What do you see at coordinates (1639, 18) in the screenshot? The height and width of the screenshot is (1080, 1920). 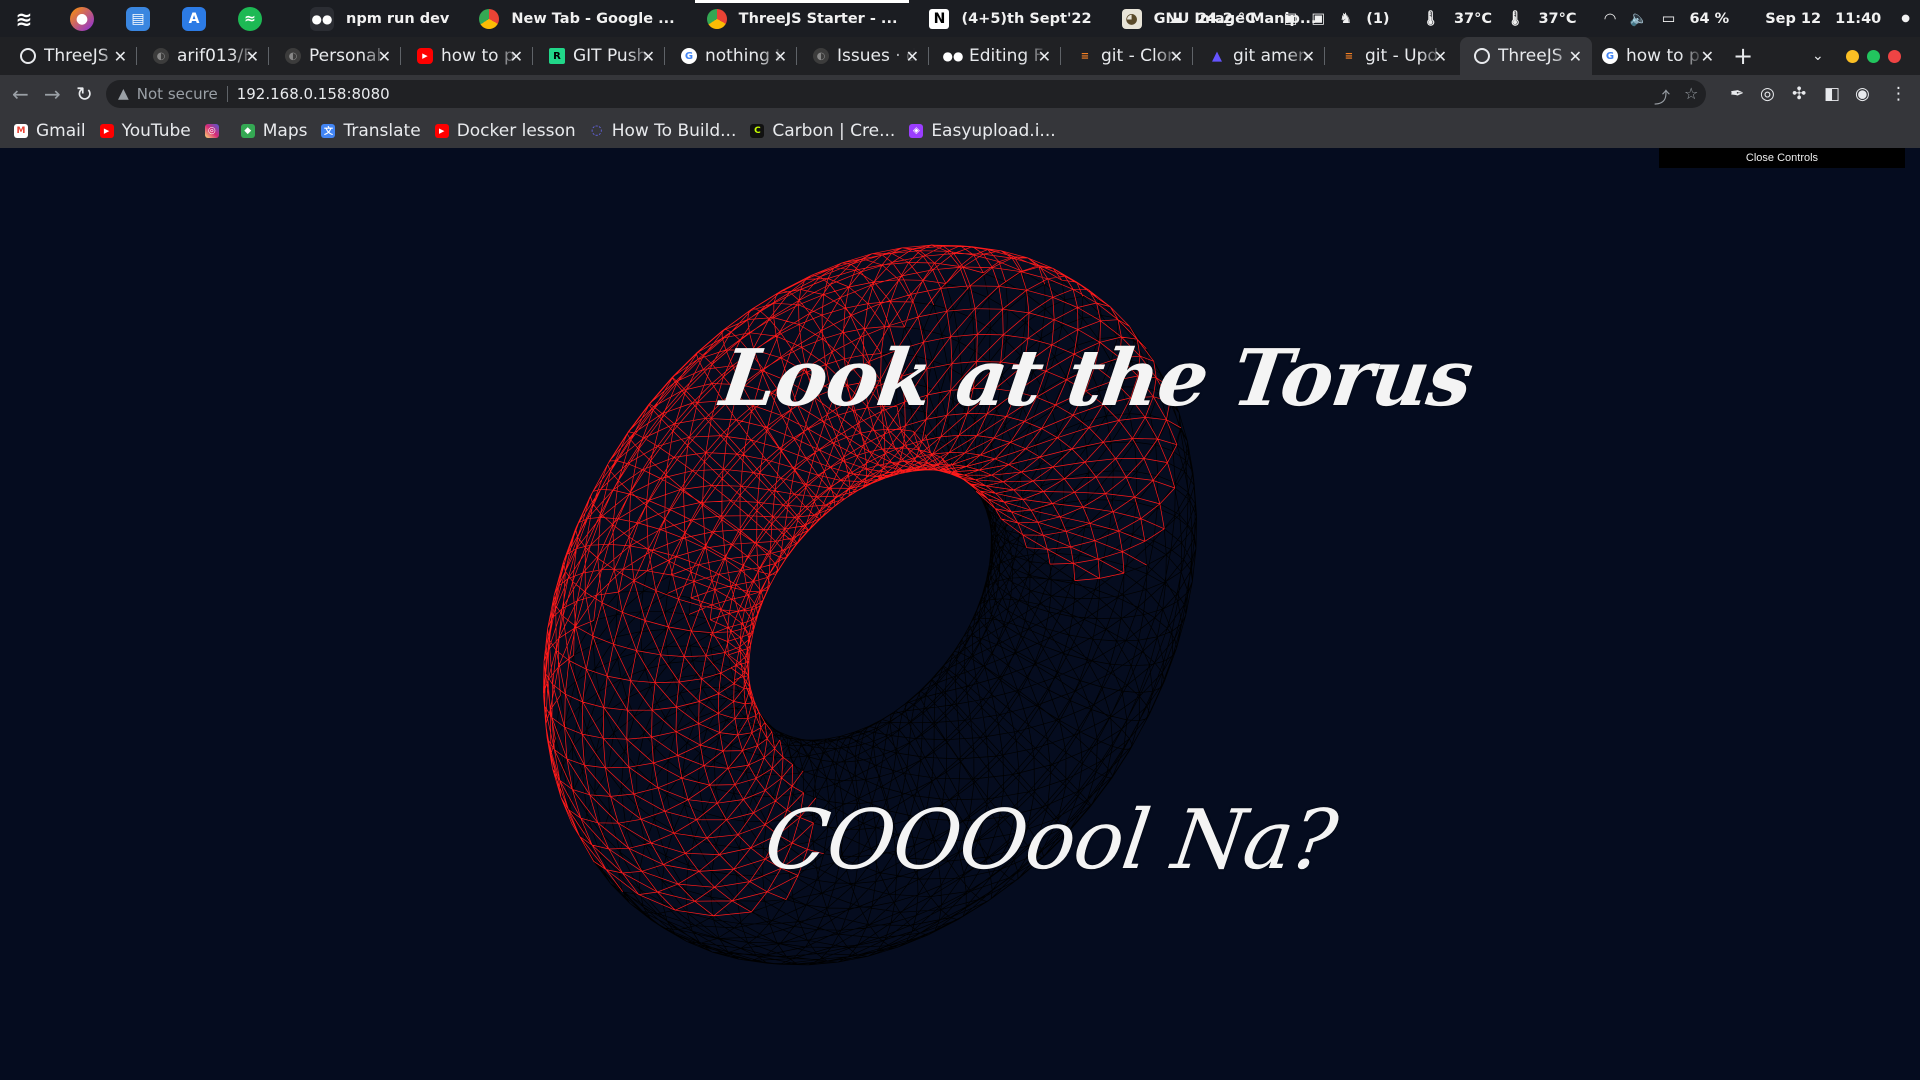 I see `volume-icon: 🔈` at bounding box center [1639, 18].